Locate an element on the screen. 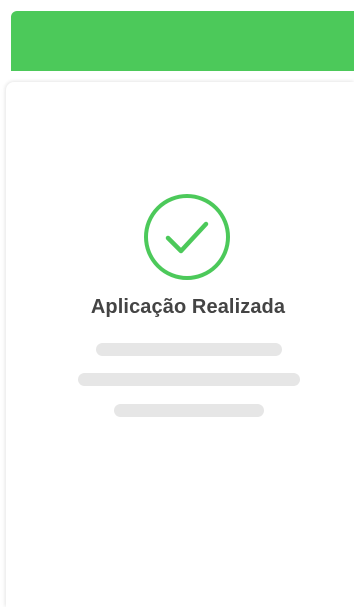  confirmation-title: Aplicação Realizada is located at coordinates (188, 307).